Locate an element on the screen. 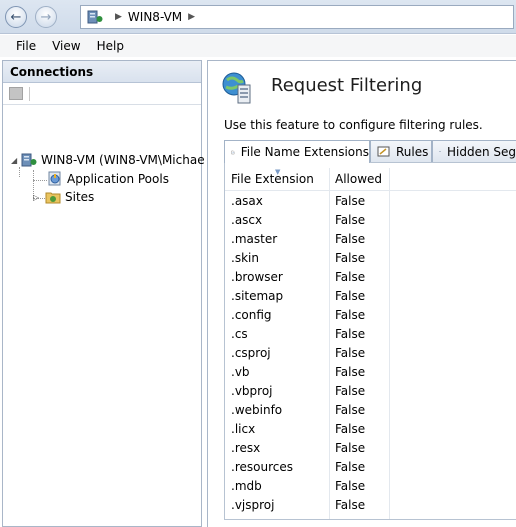  extension-cell: .vb is located at coordinates (240, 372).